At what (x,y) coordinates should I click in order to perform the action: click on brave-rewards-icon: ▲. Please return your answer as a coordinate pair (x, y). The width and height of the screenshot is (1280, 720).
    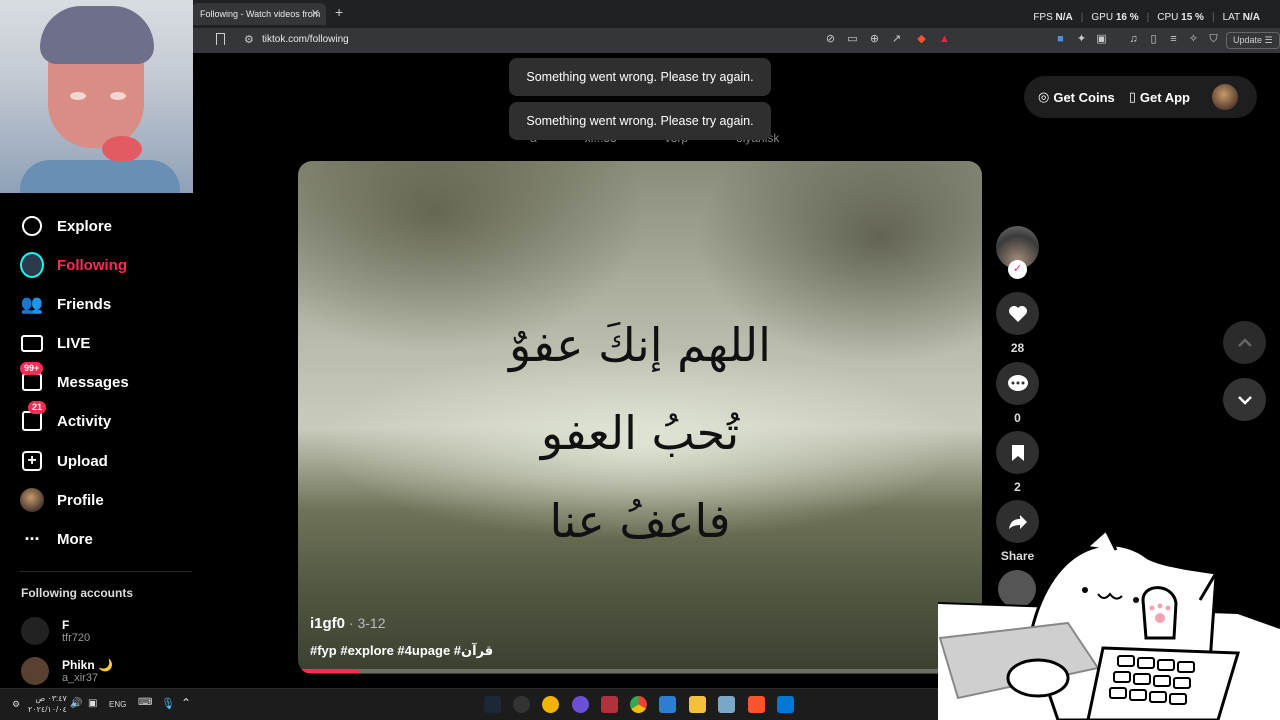
    Looking at the image, I should click on (944, 39).